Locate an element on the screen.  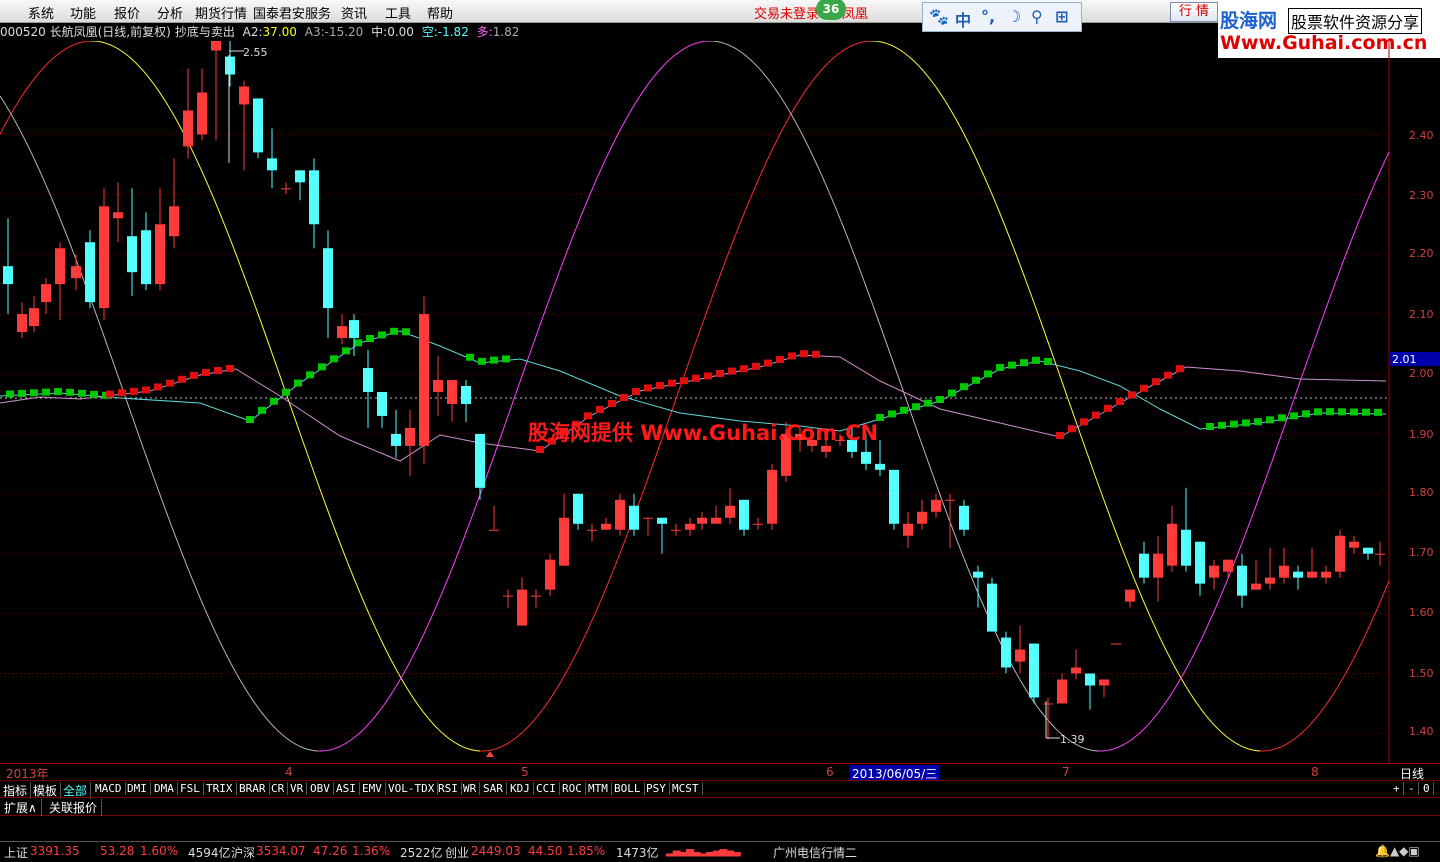
tab-psy: PSY is located at coordinates (656, 788).